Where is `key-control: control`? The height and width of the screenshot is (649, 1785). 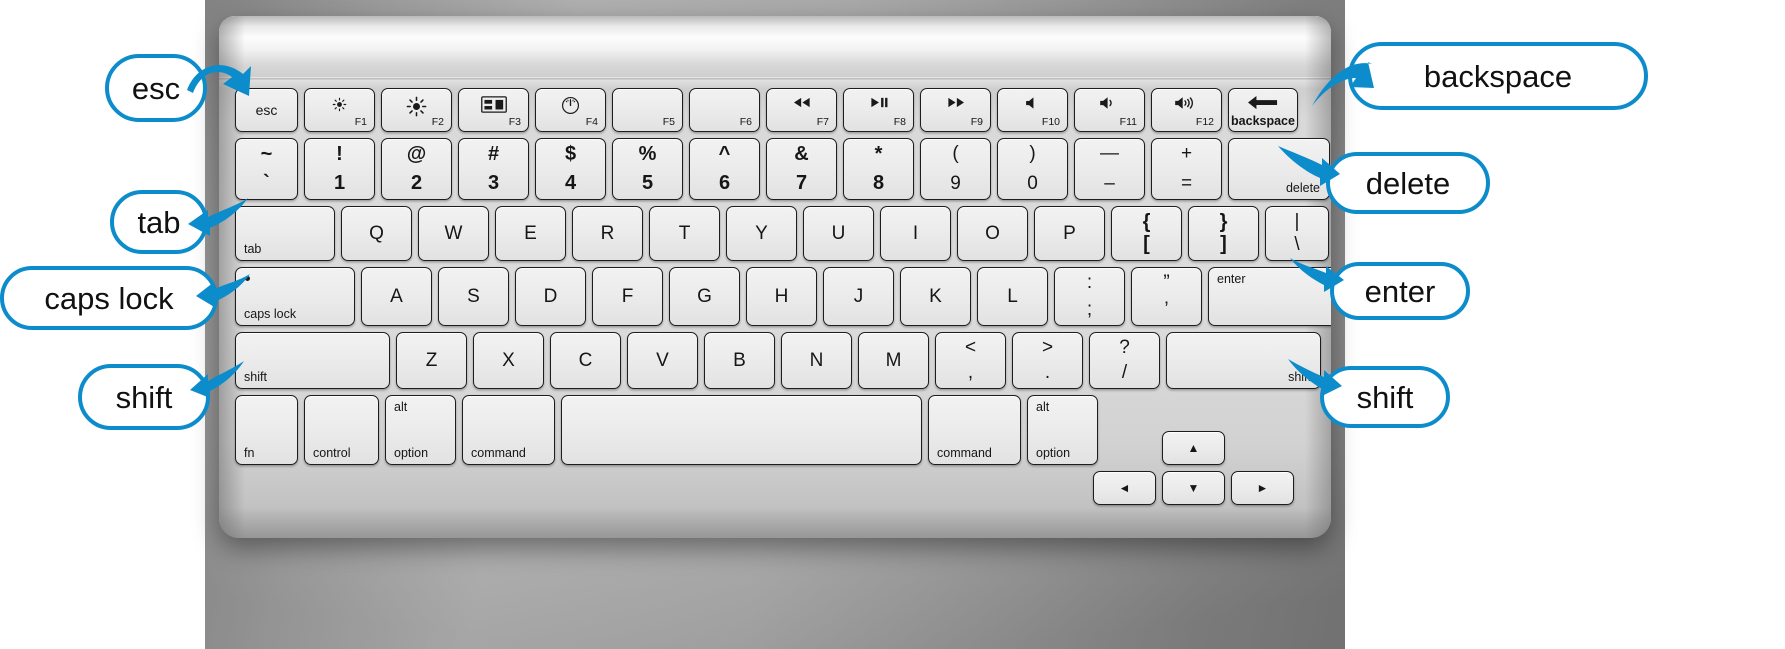
key-control: control is located at coordinates (341, 430).